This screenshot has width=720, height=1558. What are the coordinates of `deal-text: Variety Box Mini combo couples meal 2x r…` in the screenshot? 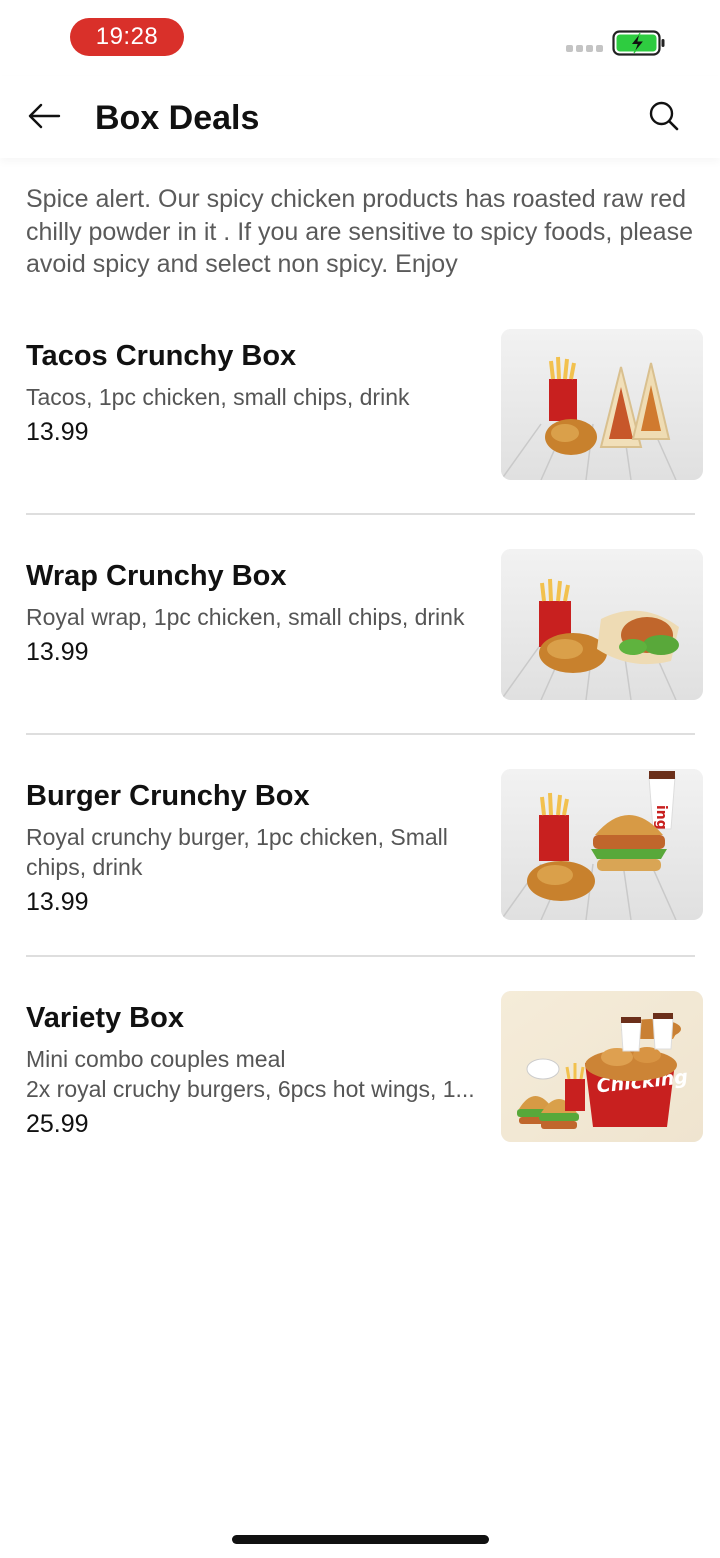 It's located at (263, 1069).